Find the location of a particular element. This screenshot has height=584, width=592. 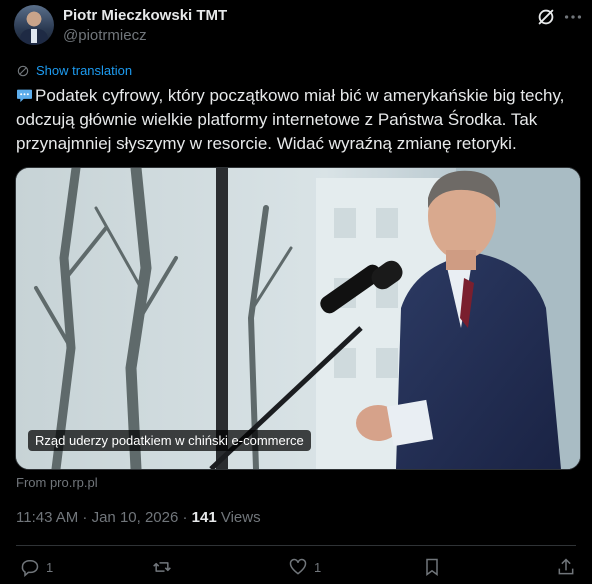

views-label: Views is located at coordinates (238, 517).